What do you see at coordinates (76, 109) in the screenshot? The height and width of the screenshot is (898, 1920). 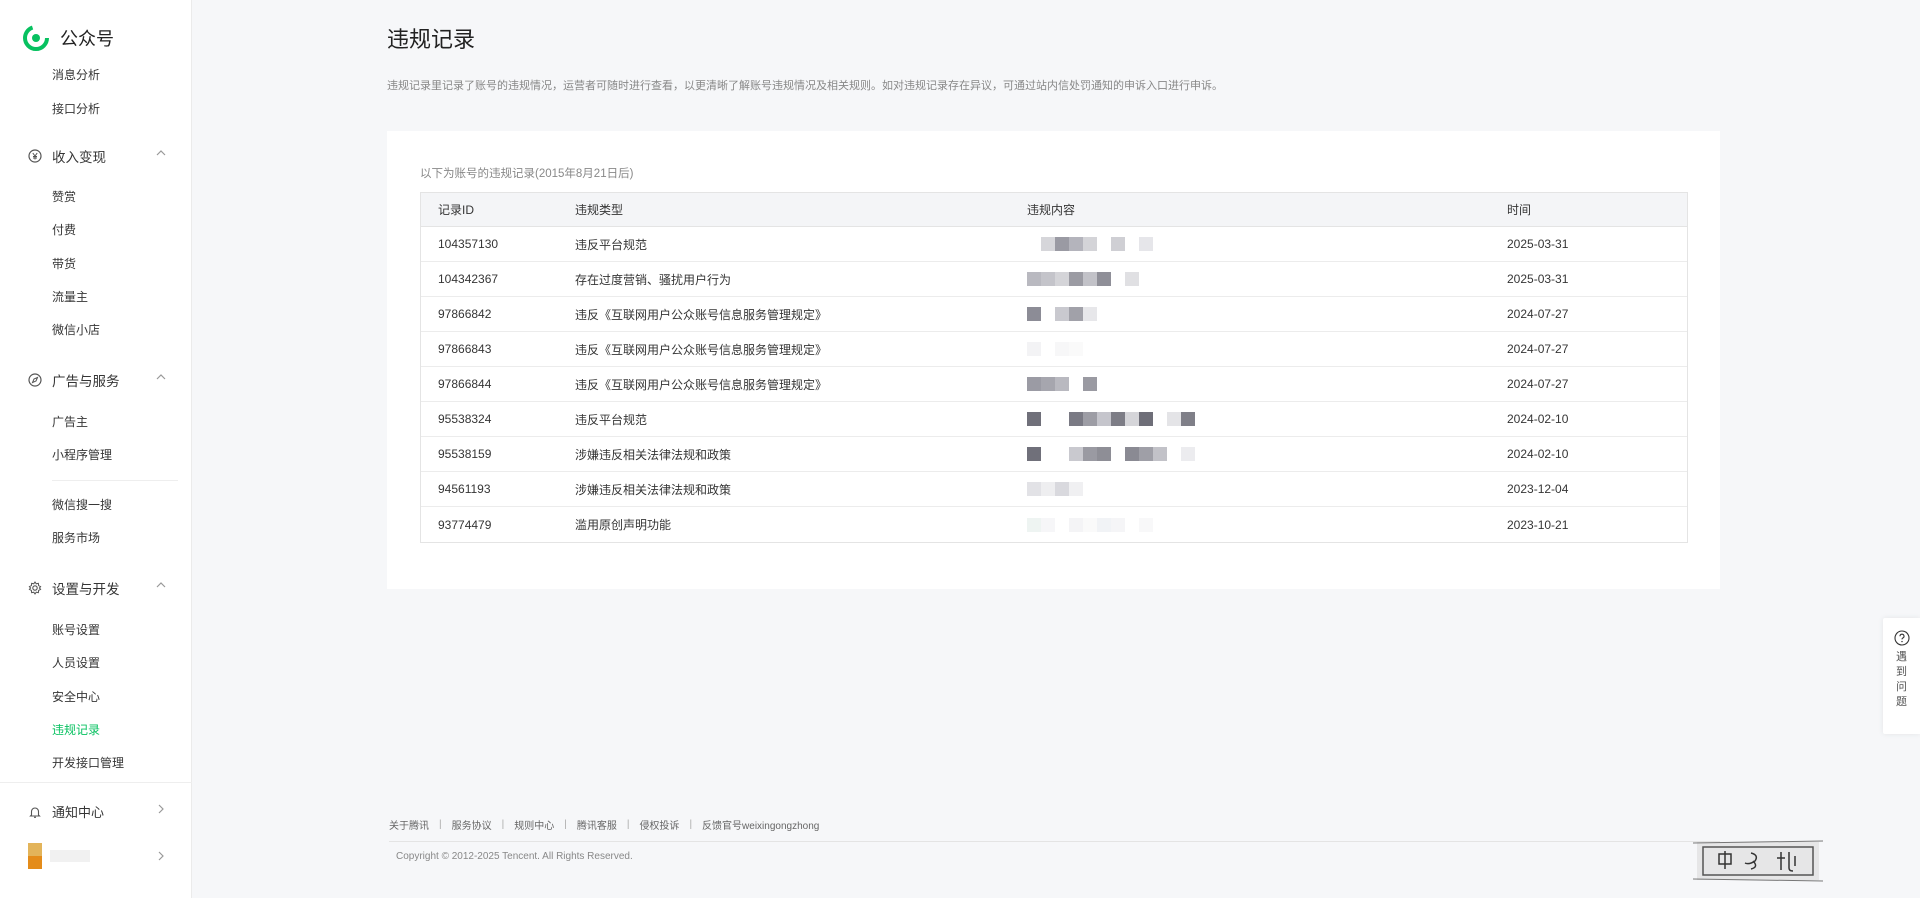 I see `sidebar-item-api-analysis: 接口分析` at bounding box center [76, 109].